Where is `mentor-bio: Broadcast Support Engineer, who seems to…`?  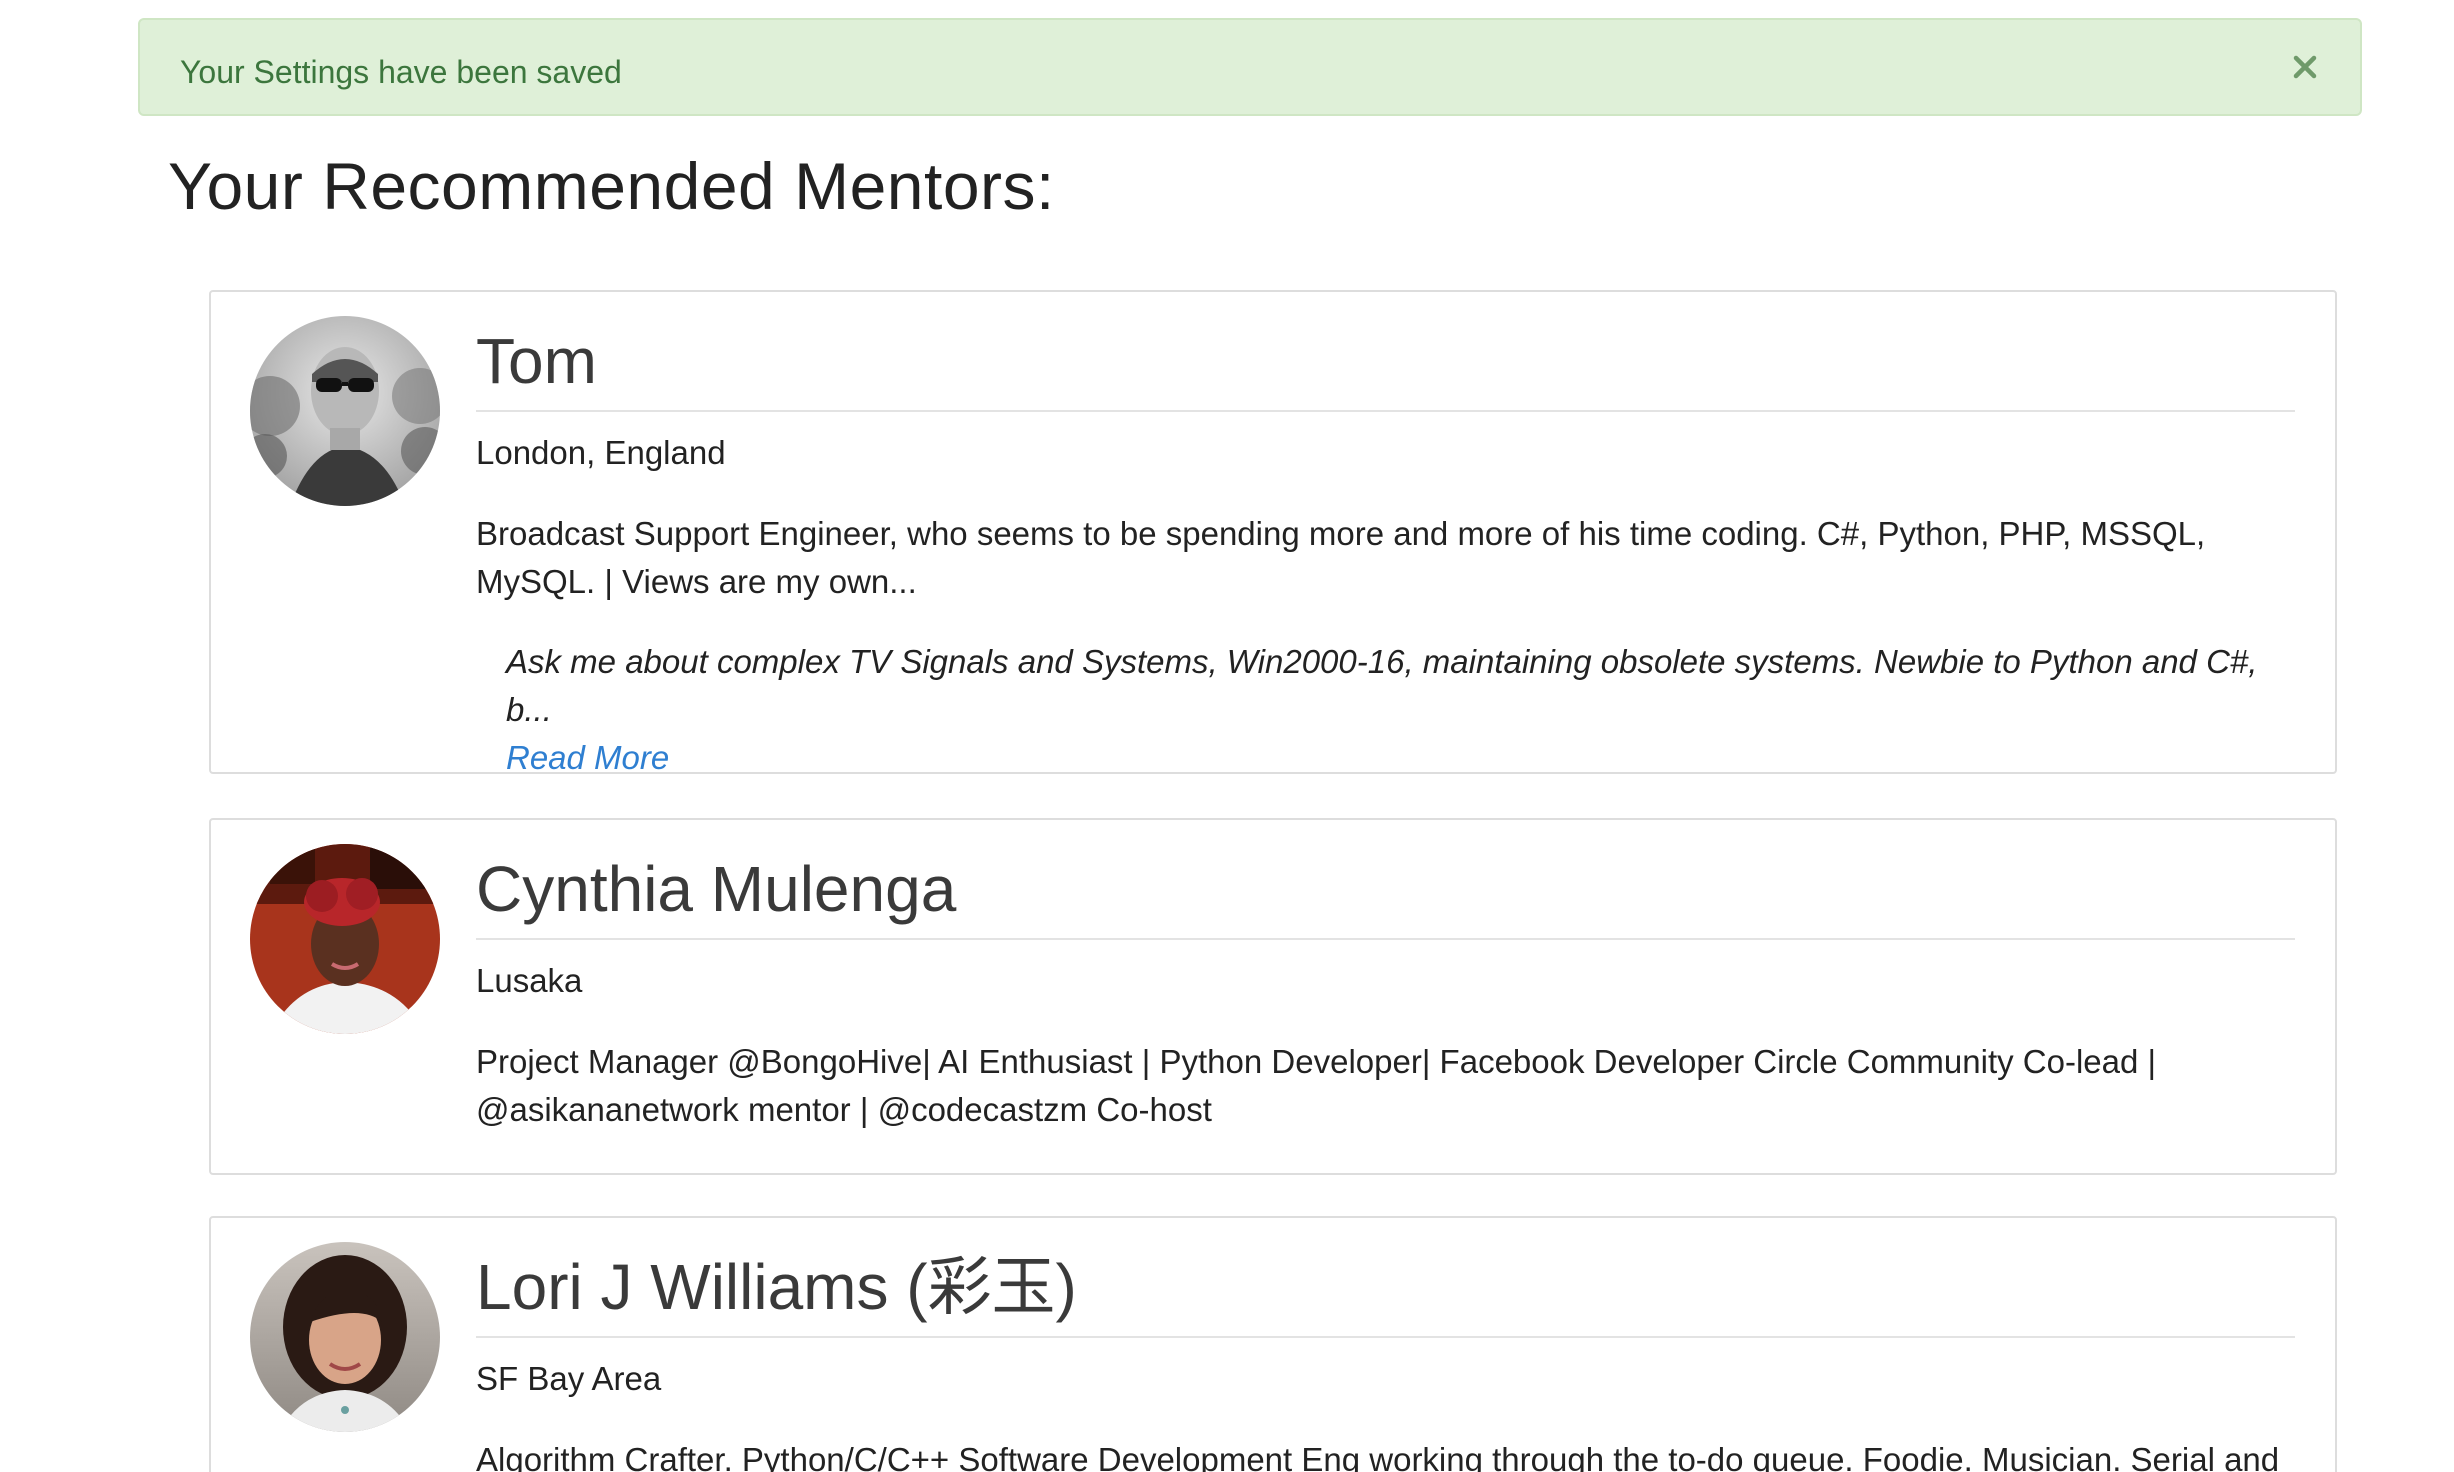 mentor-bio: Broadcast Support Engineer, who seems to… is located at coordinates (1341, 557).